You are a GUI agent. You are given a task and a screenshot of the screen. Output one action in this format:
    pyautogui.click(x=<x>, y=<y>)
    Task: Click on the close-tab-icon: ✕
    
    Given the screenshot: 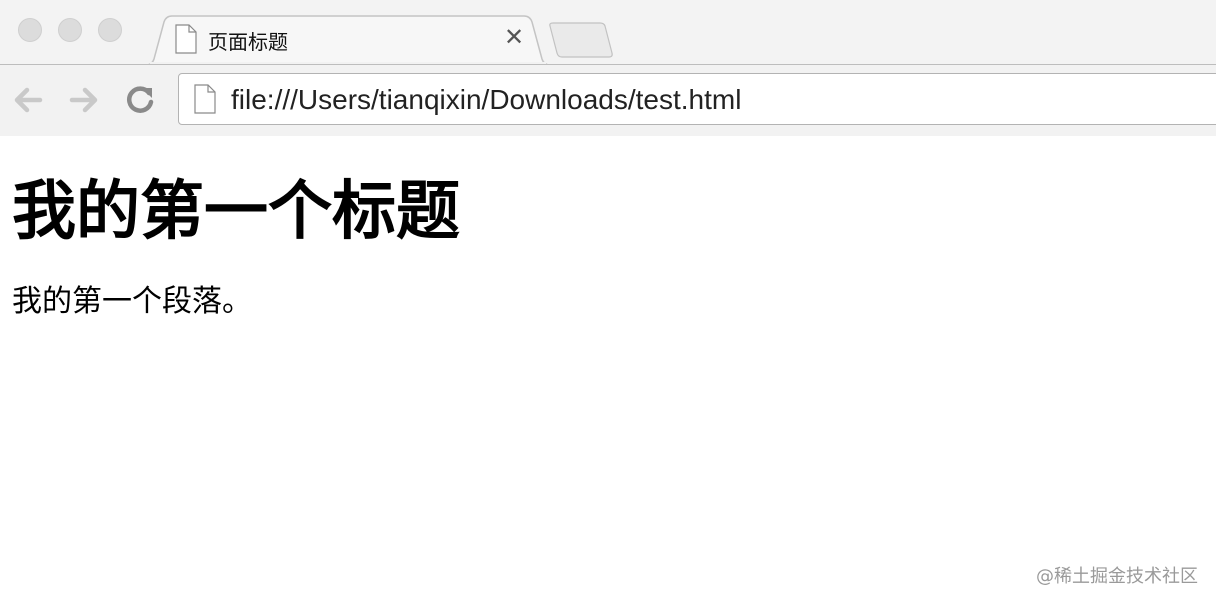 What is the action you would take?
    pyautogui.click(x=514, y=38)
    